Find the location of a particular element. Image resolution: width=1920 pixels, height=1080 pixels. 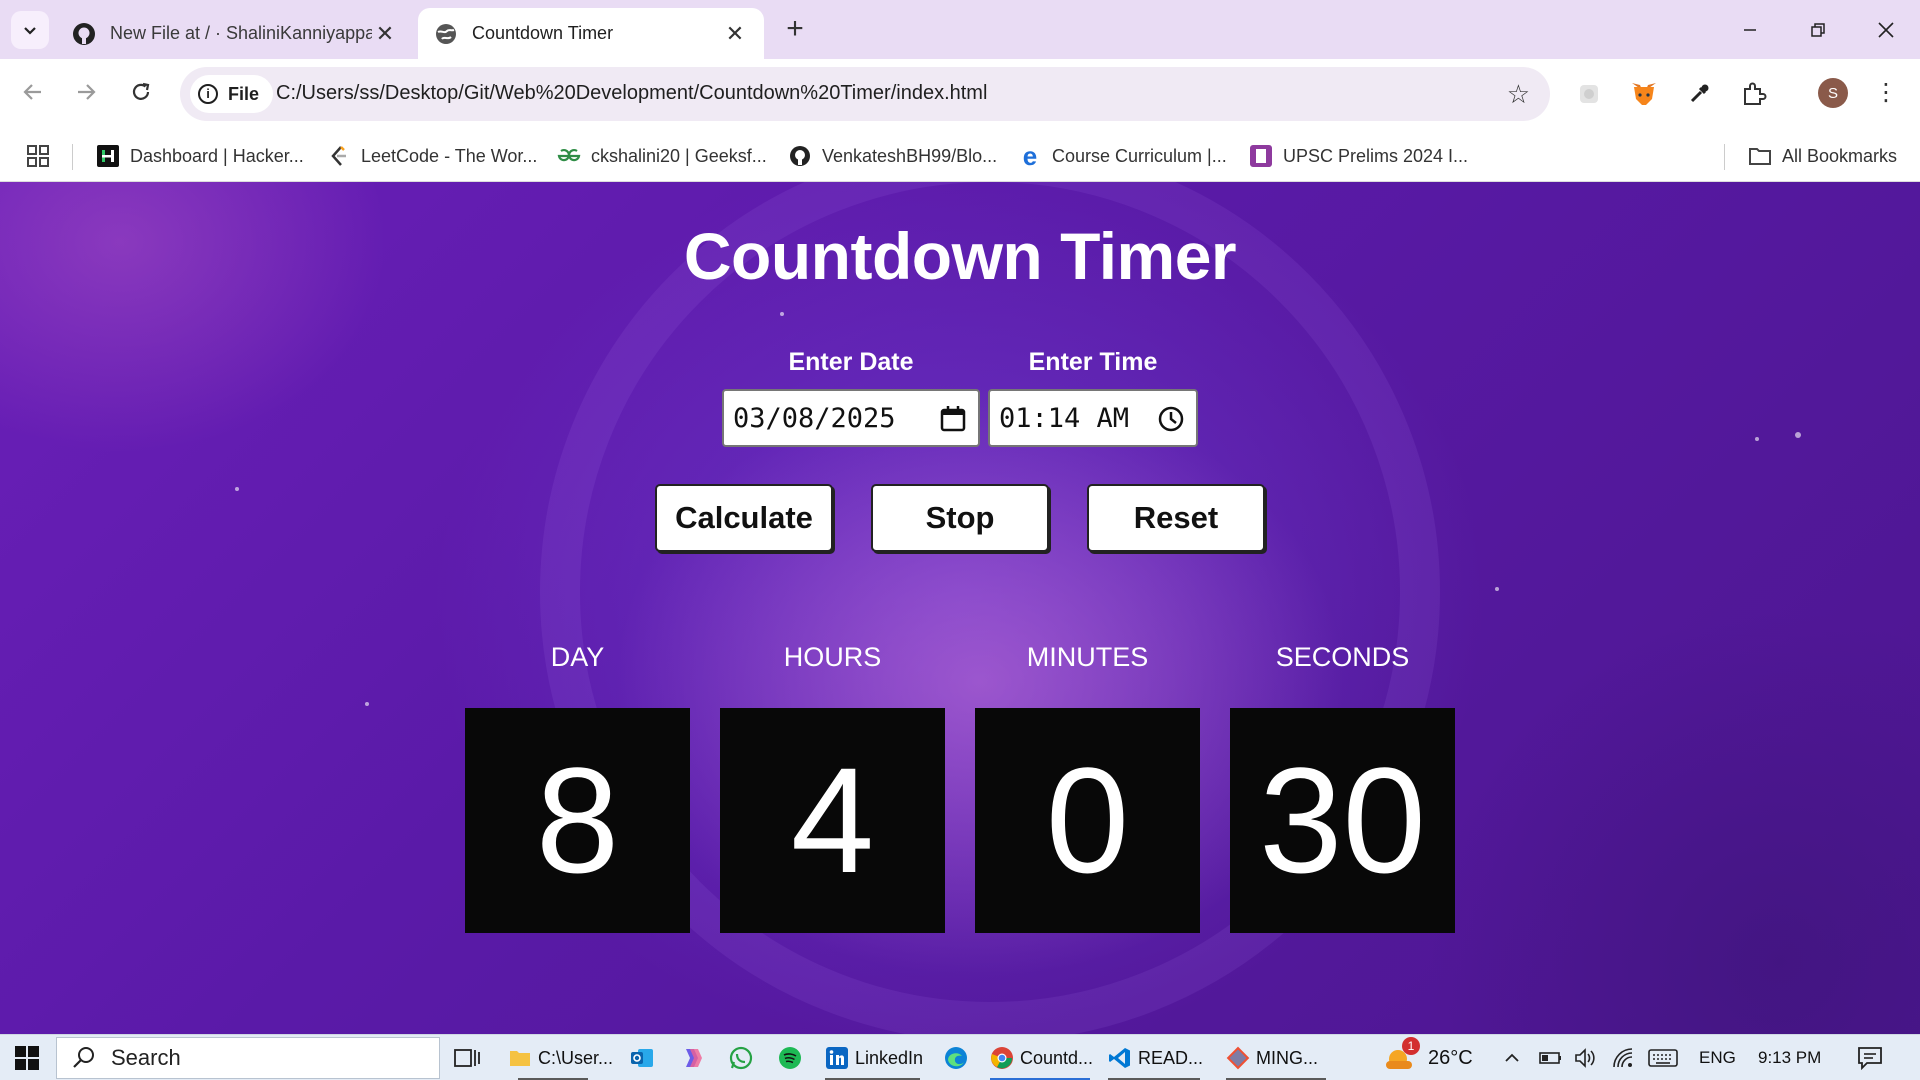

weather-sun-icon: 1 is located at coordinates (1401, 1055).